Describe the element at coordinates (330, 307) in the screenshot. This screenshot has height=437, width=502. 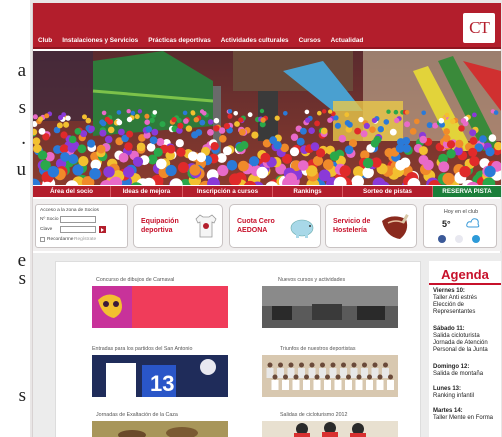
I see `cursos-thumb` at that location.